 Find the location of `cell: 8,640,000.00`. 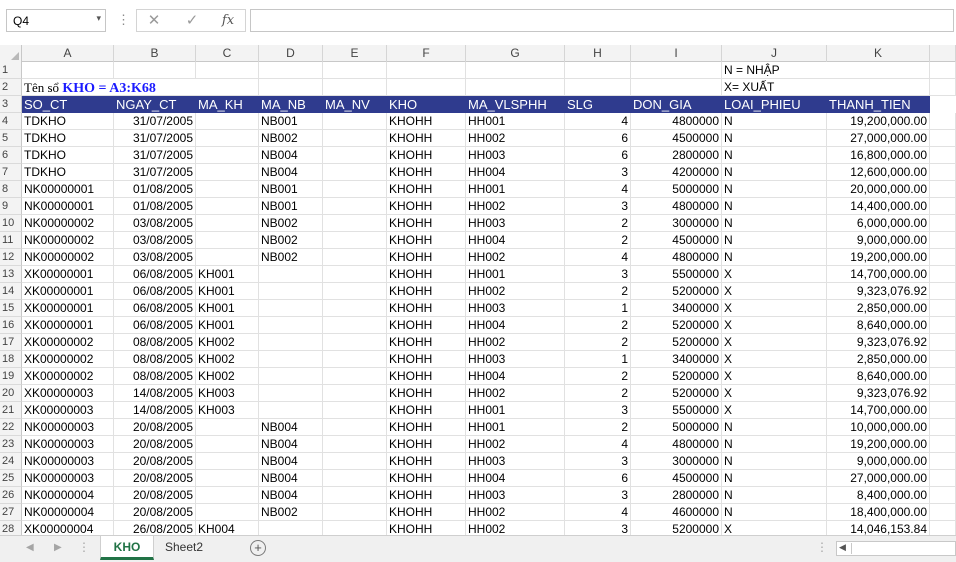

cell: 8,640,000.00 is located at coordinates (878, 325).